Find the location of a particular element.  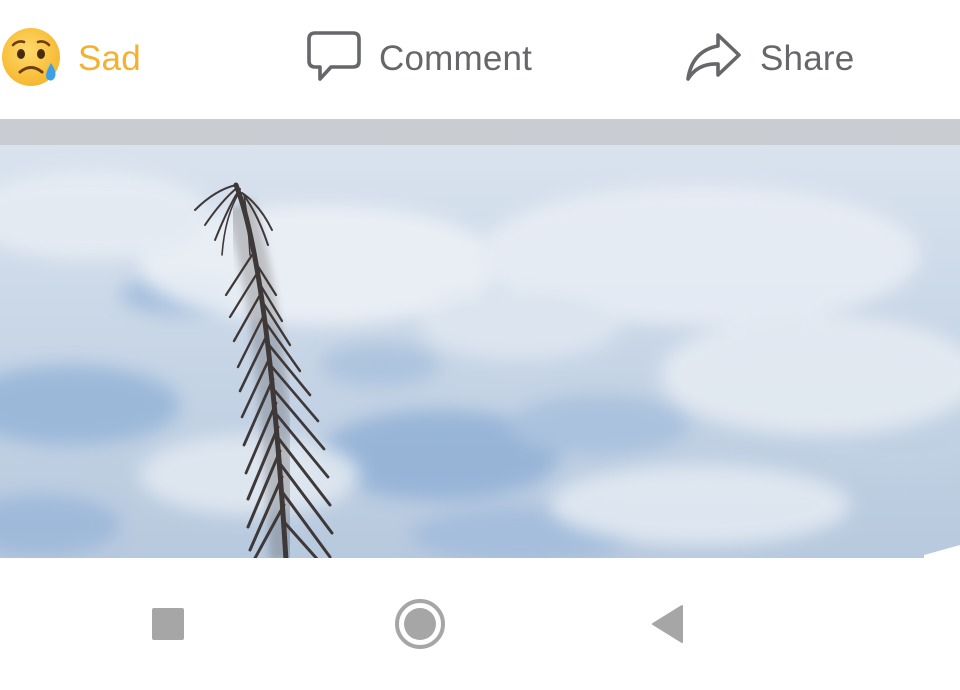

sad-reaction-label: Sad is located at coordinates (109, 58).